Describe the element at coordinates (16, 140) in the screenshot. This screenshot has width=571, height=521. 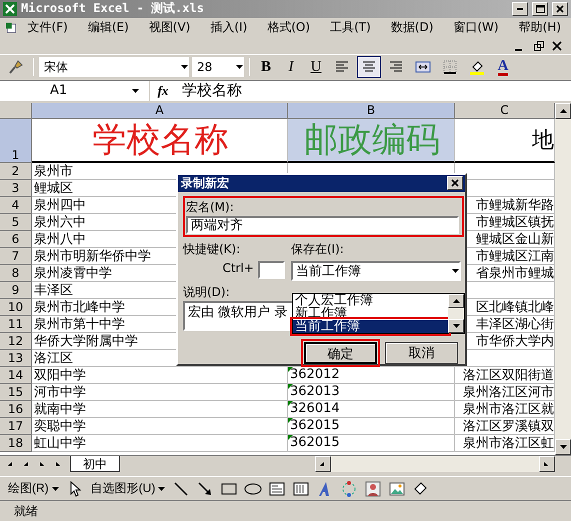
I see `row-header: 1` at that location.